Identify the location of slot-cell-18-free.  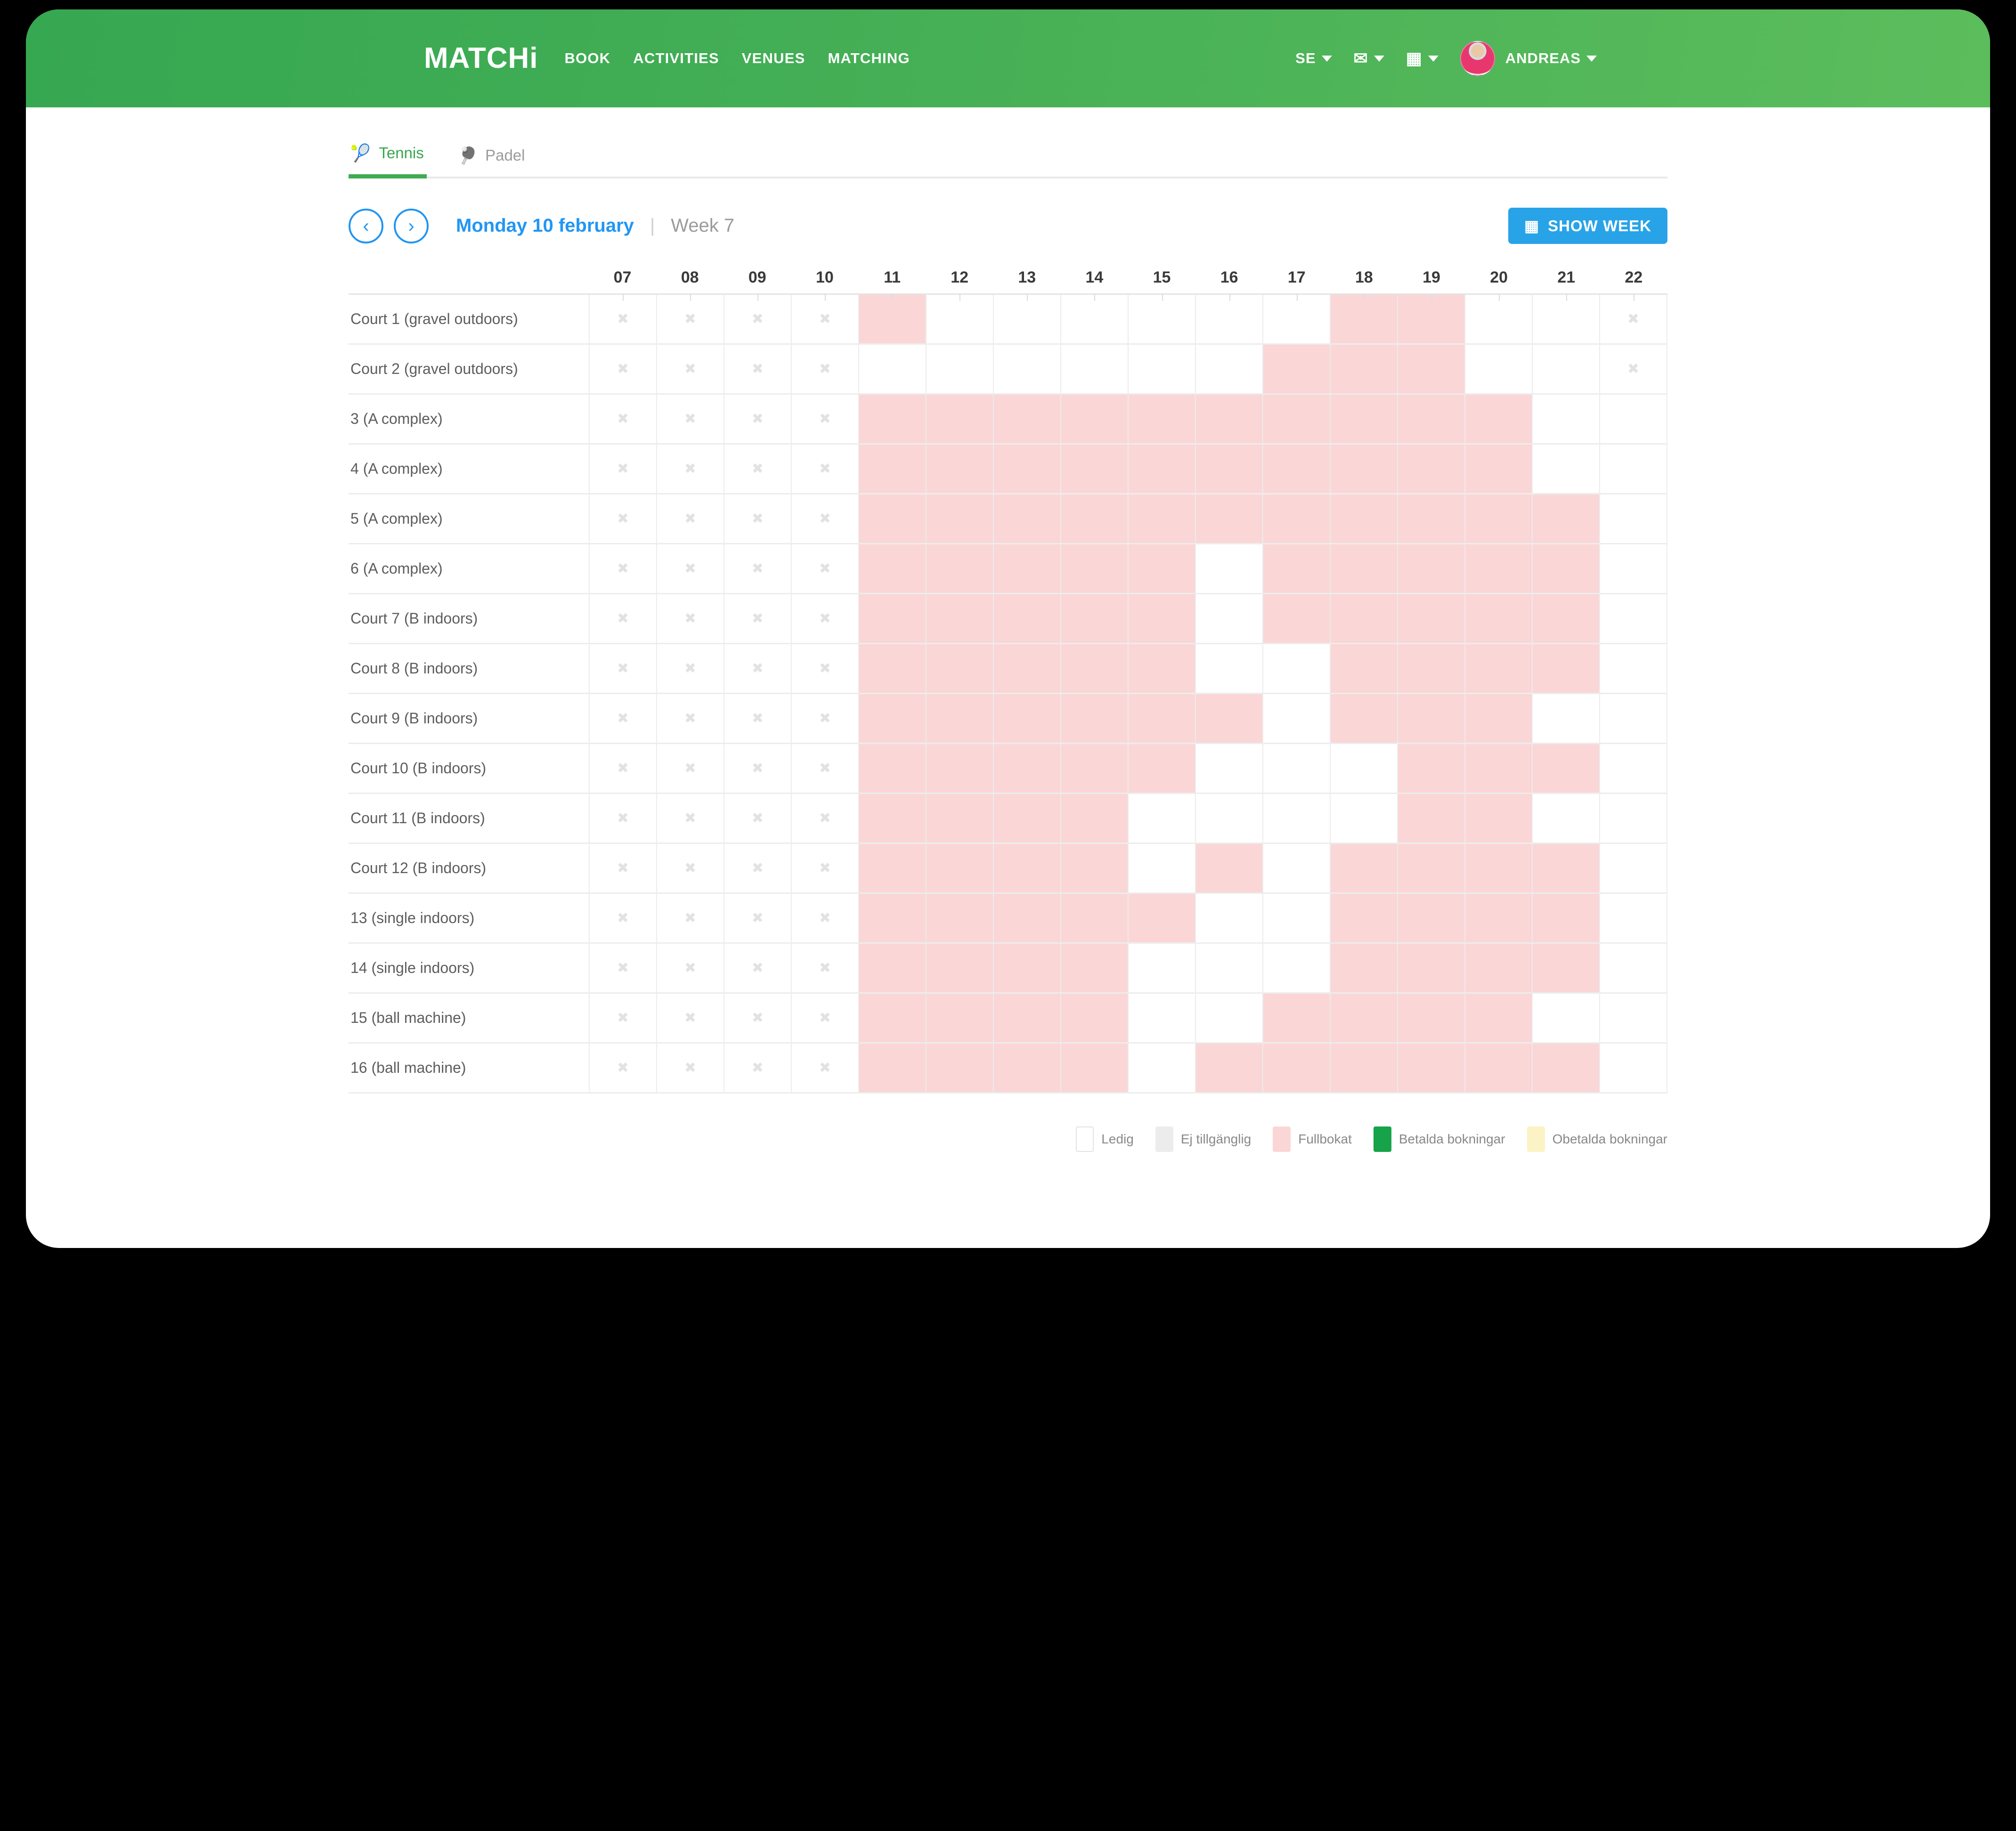
(1363, 818).